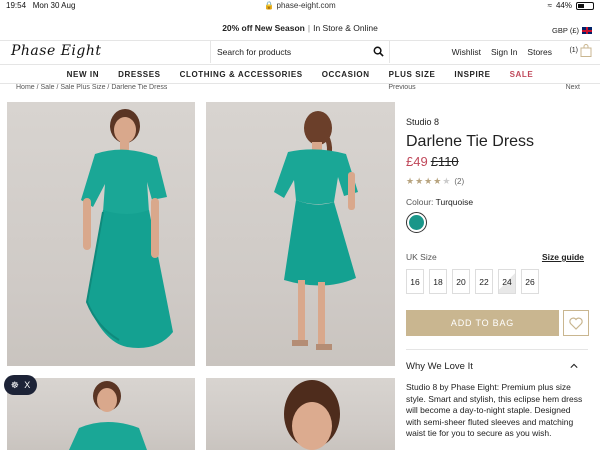 The image size is (600, 450). I want to click on wifi-icon: ≈, so click(549, 5).